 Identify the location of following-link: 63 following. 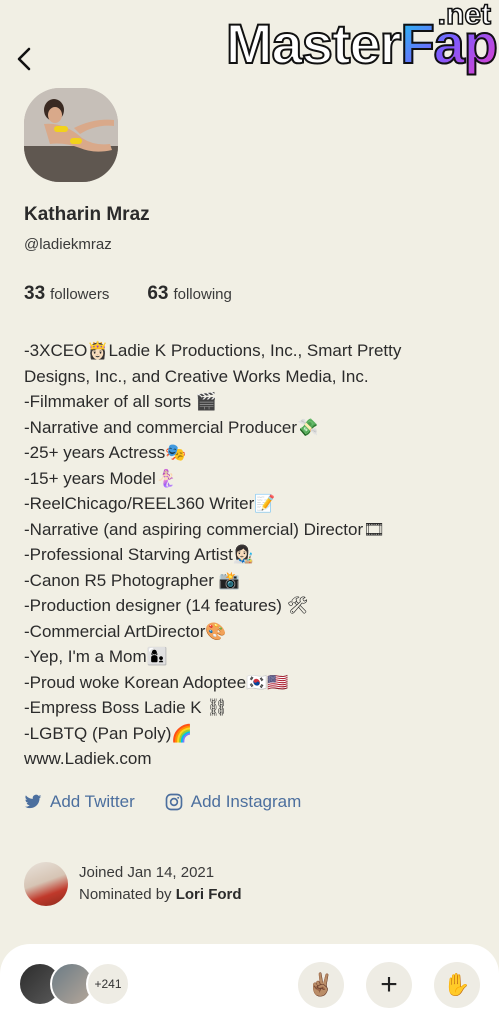
(189, 294).